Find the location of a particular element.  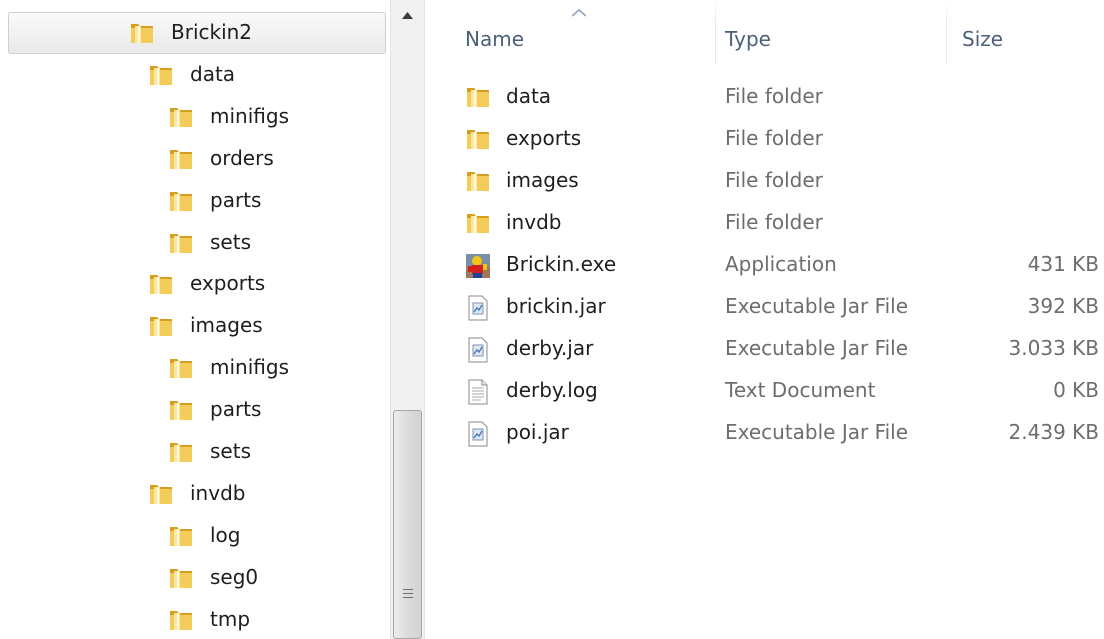

tree-item-label: images is located at coordinates (226, 325).